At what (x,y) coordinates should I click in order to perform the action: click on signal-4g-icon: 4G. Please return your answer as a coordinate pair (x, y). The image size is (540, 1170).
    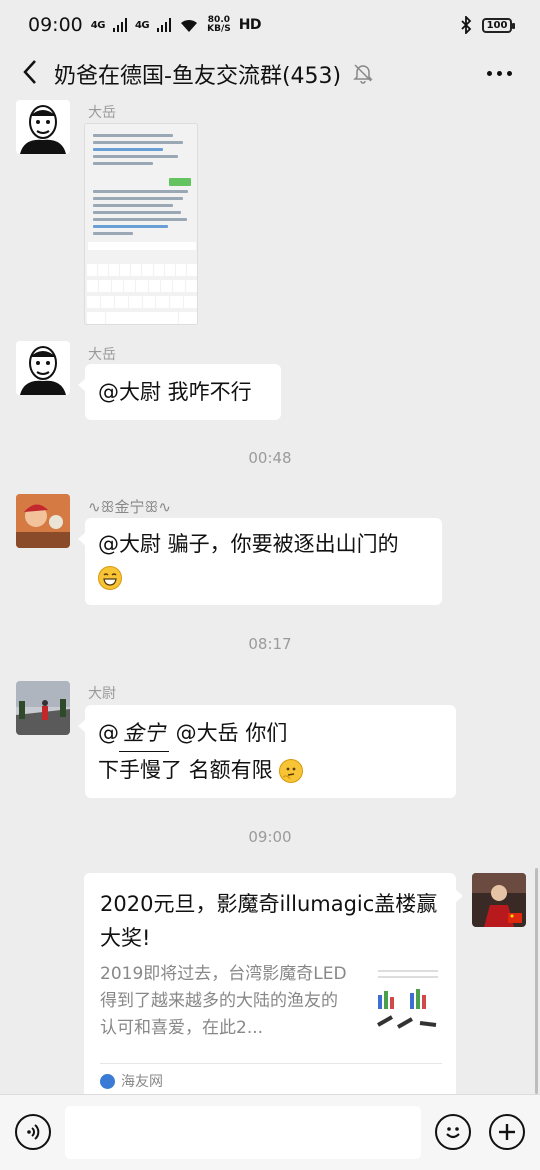
    Looking at the image, I should click on (98, 25).